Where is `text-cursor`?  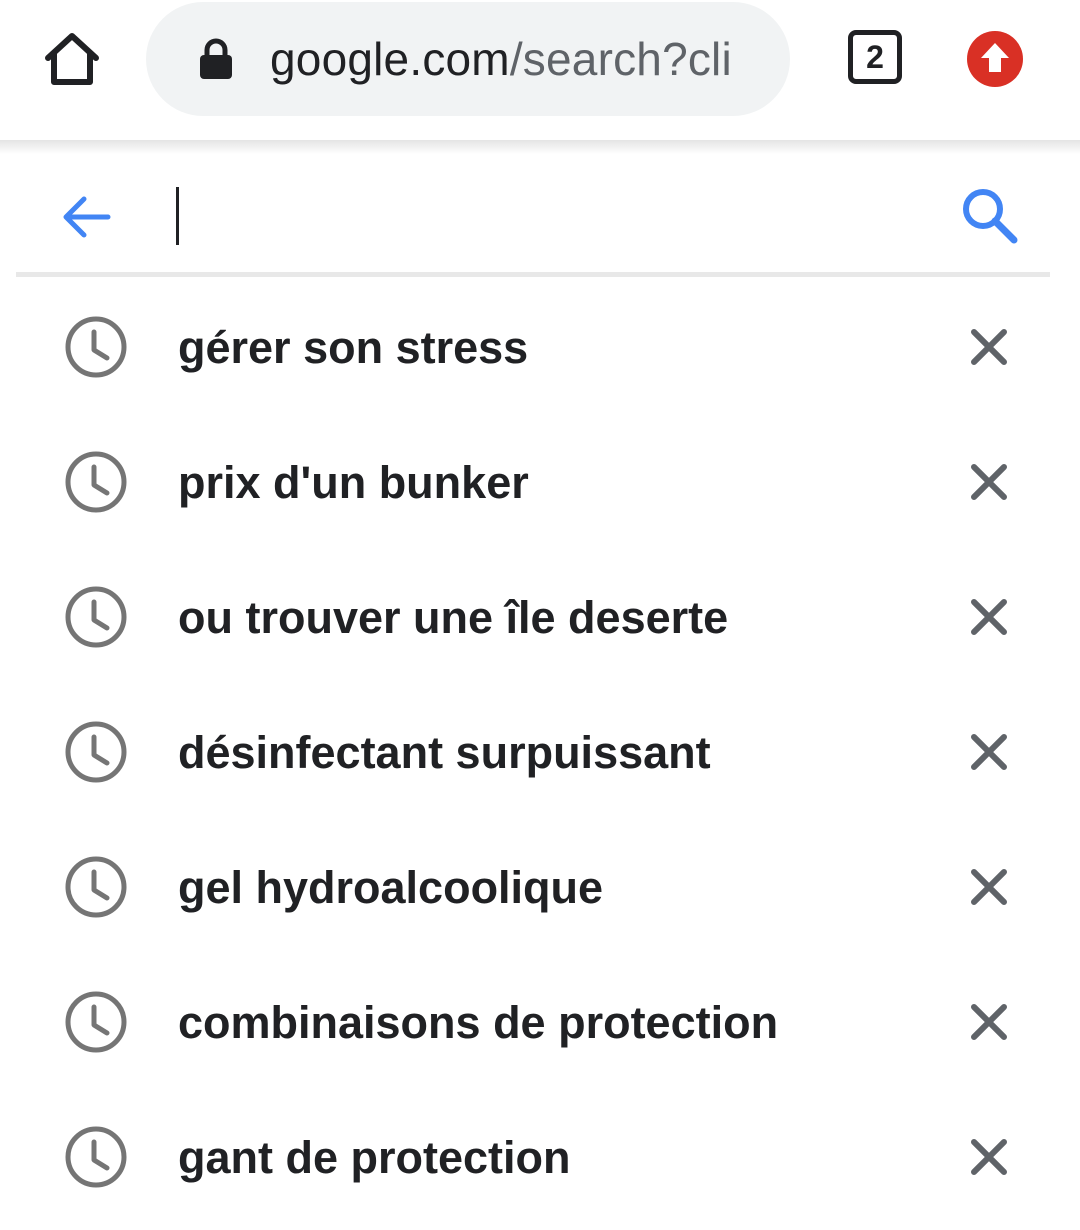
text-cursor is located at coordinates (177, 216).